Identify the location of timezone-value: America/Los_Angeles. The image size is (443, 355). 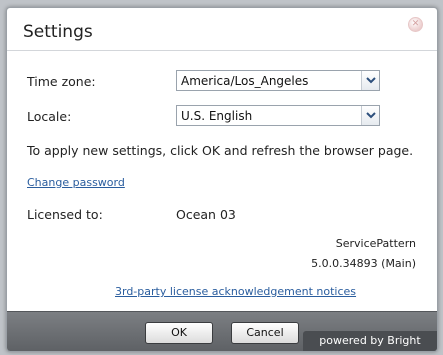
(245, 81).